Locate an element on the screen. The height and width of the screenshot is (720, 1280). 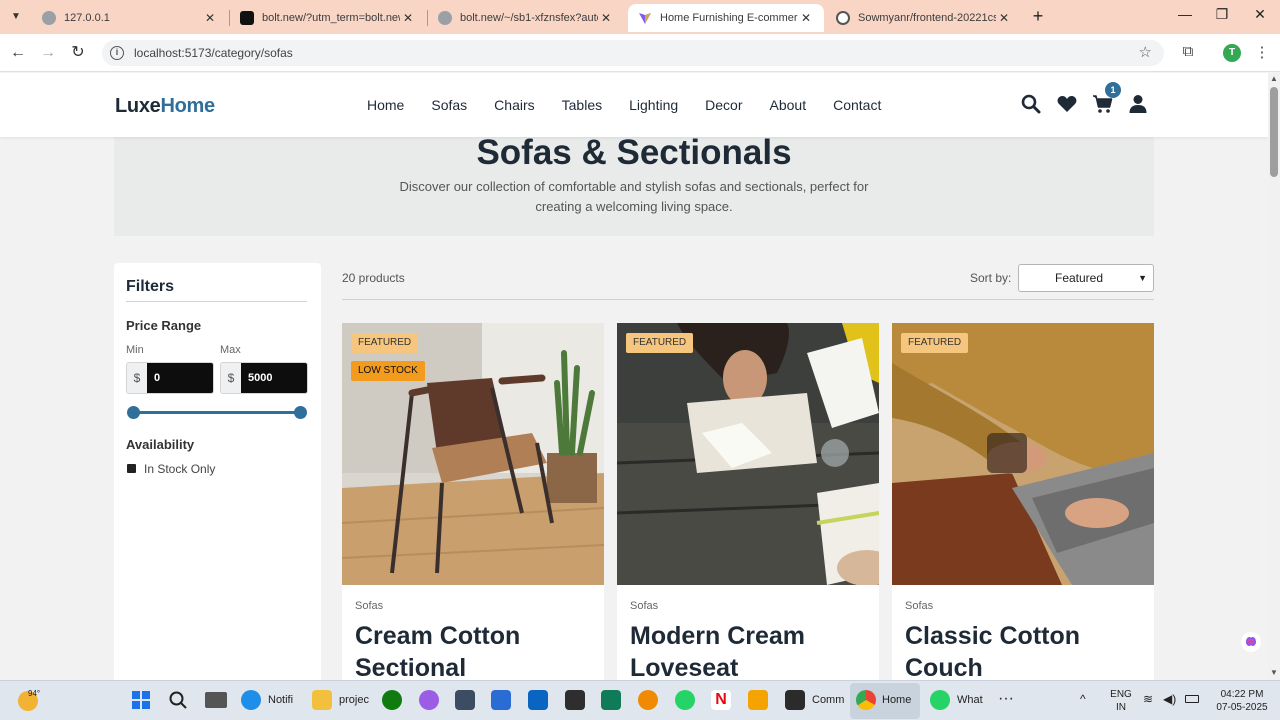
site-info-icon: i is located at coordinates (117, 53).